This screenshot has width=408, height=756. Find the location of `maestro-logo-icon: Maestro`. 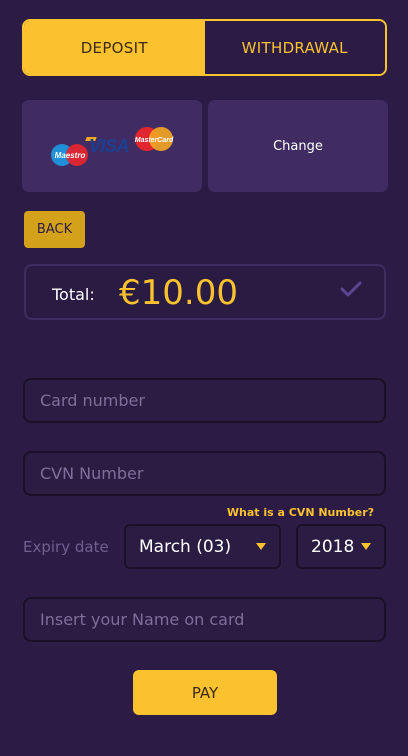

maestro-logo-icon: Maestro is located at coordinates (69, 155).